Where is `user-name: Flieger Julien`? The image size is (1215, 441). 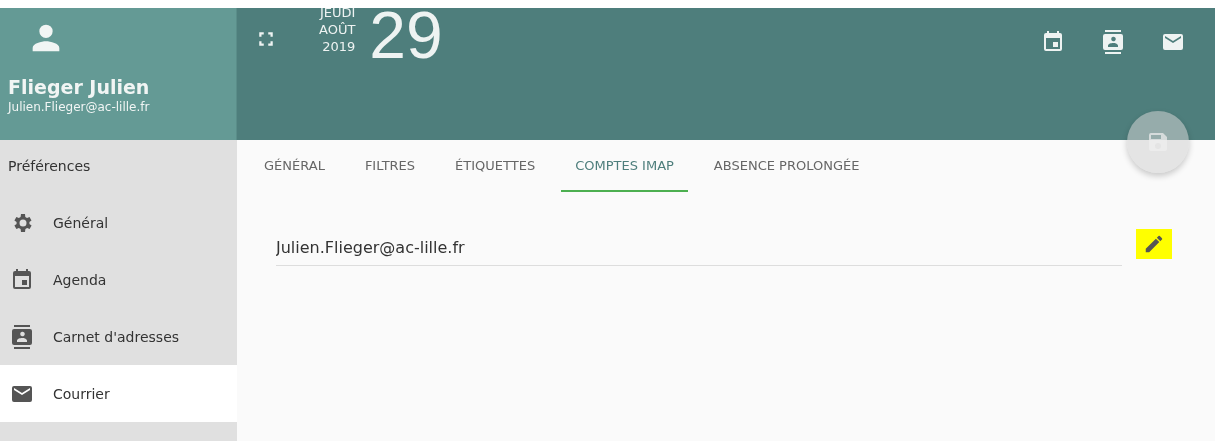
user-name: Flieger Julien is located at coordinates (79, 87).